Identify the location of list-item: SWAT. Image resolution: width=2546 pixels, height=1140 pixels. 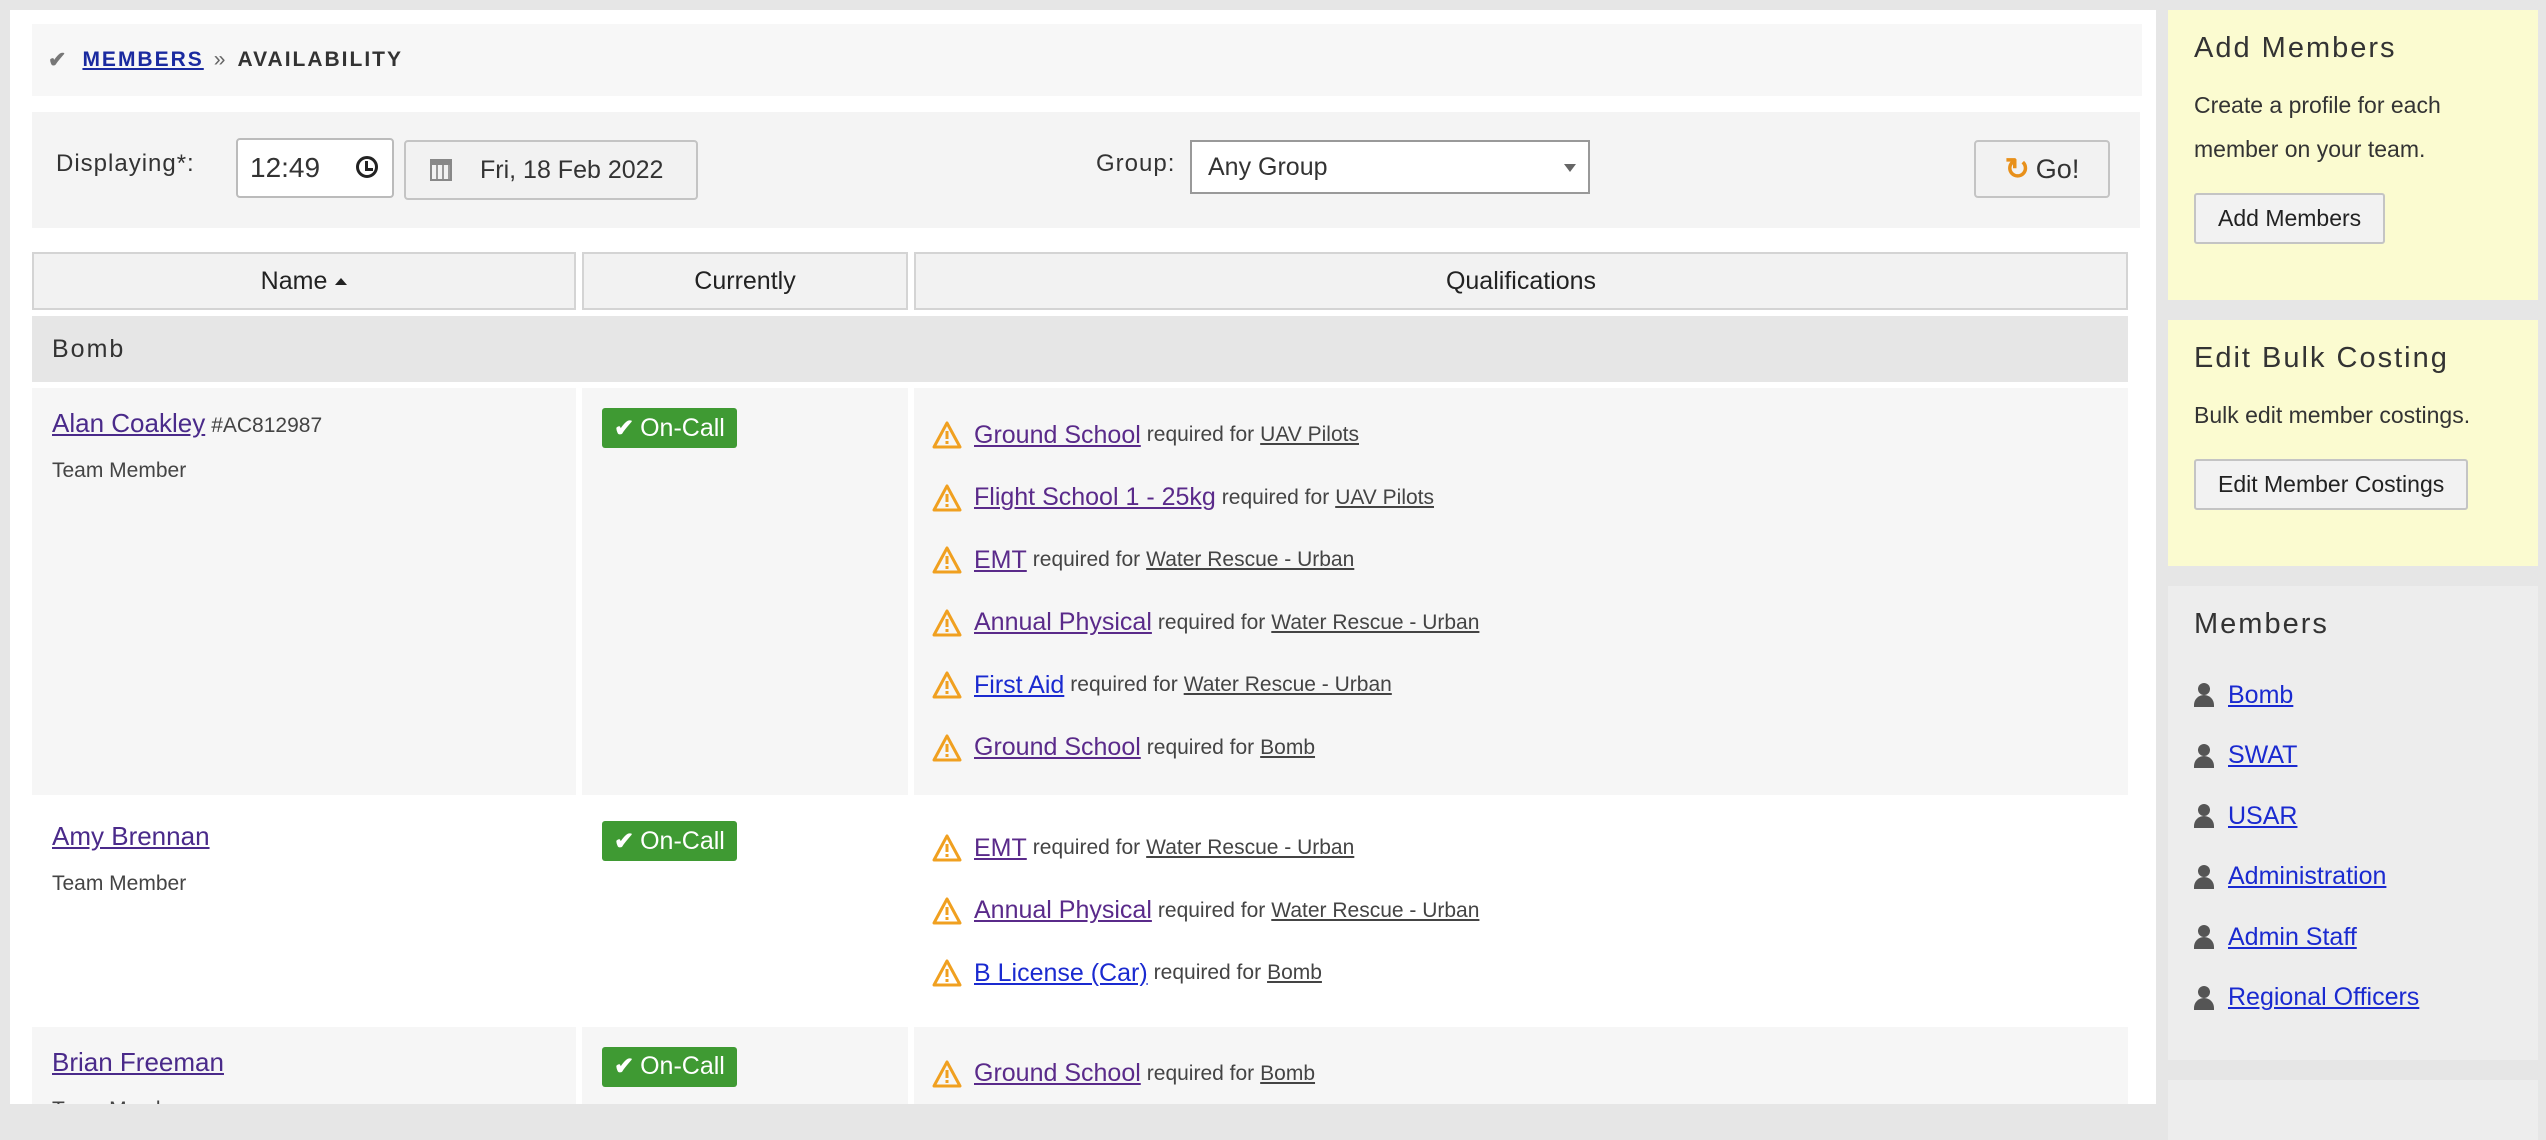
(2353, 756).